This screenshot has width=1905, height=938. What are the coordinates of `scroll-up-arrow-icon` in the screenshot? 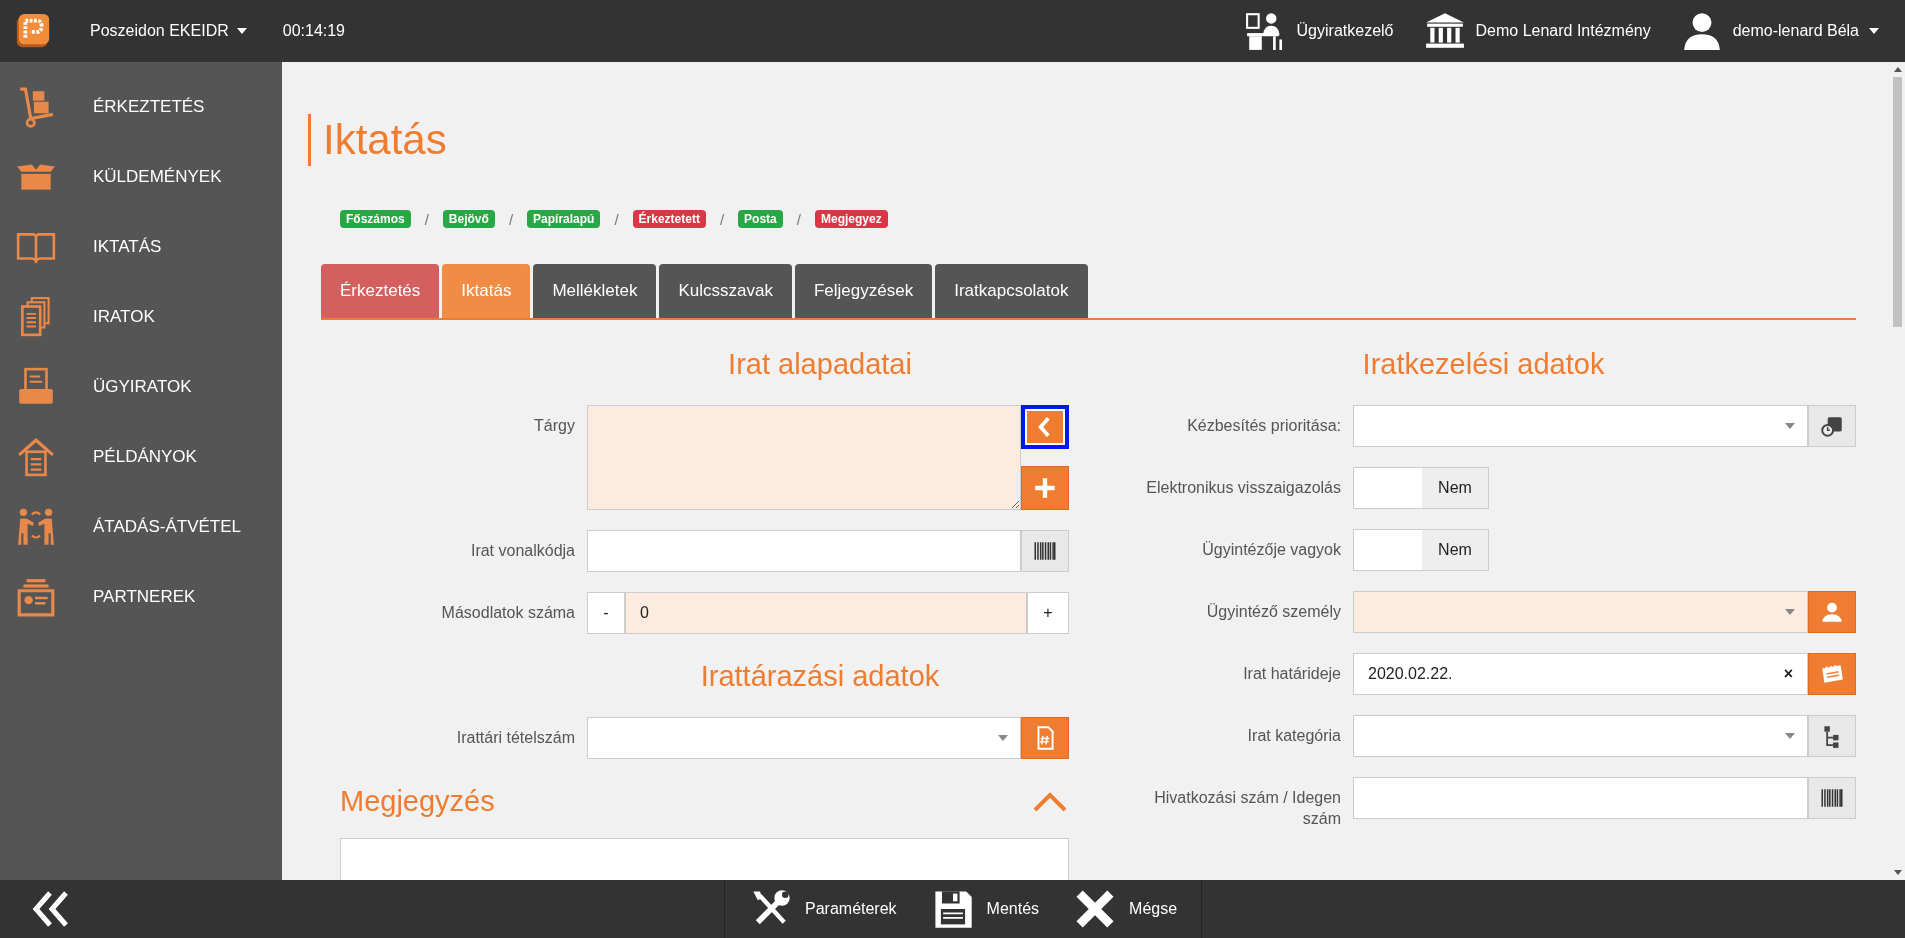 It's located at (1897, 69).